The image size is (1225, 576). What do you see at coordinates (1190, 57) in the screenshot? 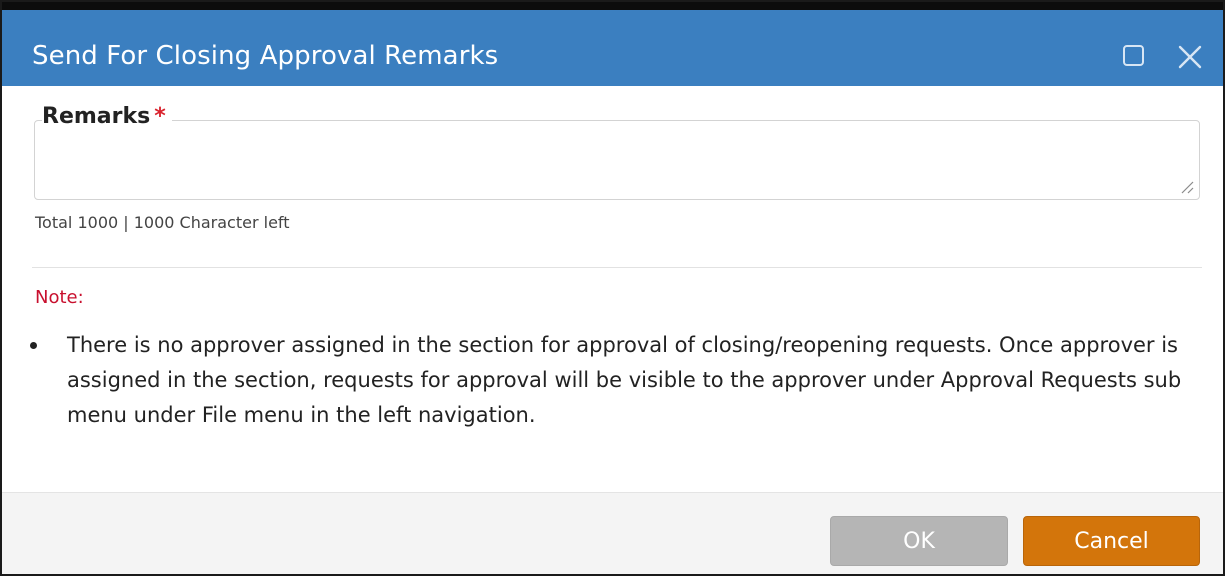
I see `close-icon` at bounding box center [1190, 57].